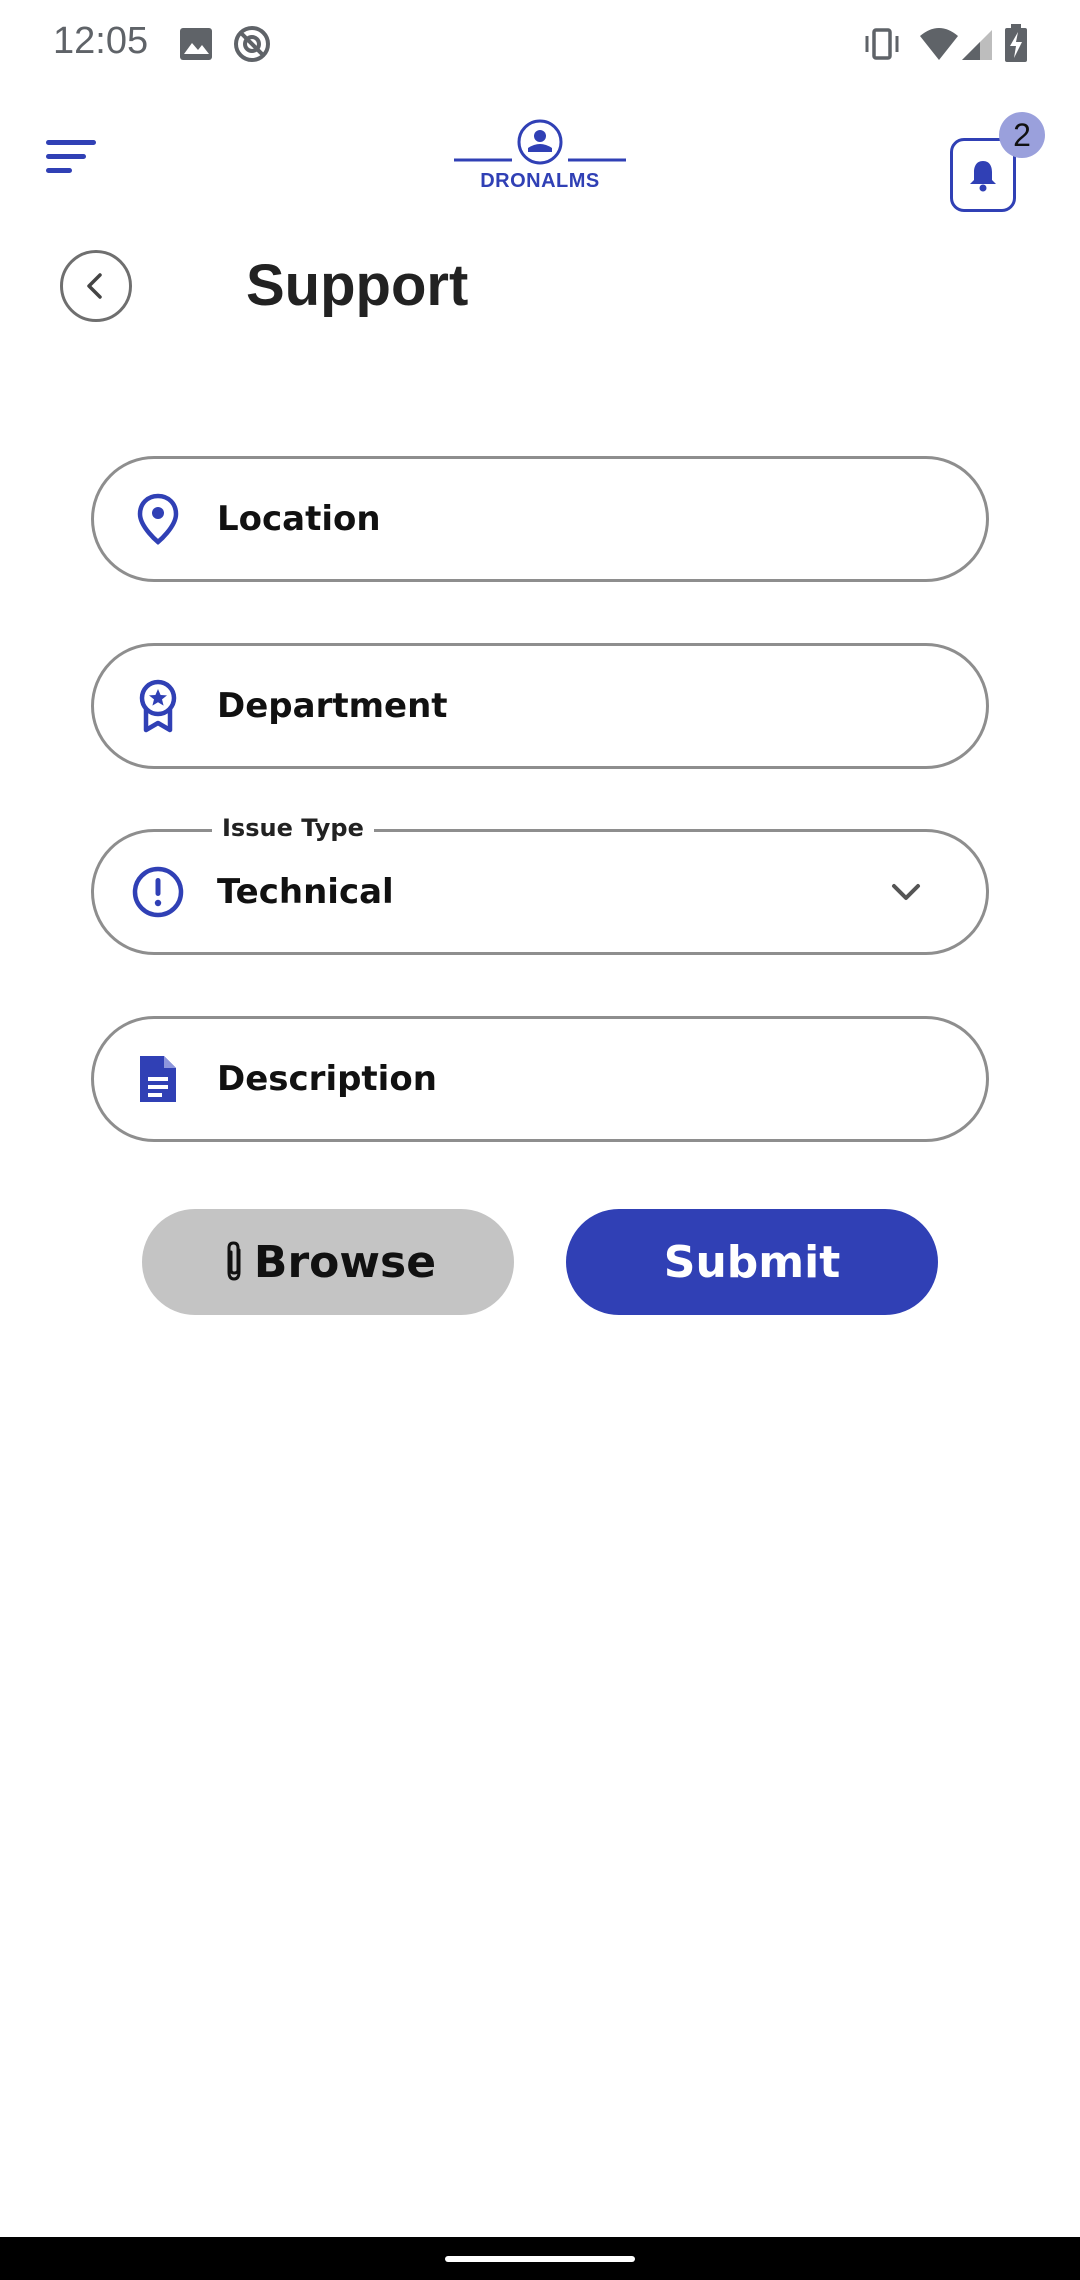 This screenshot has height=2280, width=1080. I want to click on notification-badge: 2, so click(1022, 135).